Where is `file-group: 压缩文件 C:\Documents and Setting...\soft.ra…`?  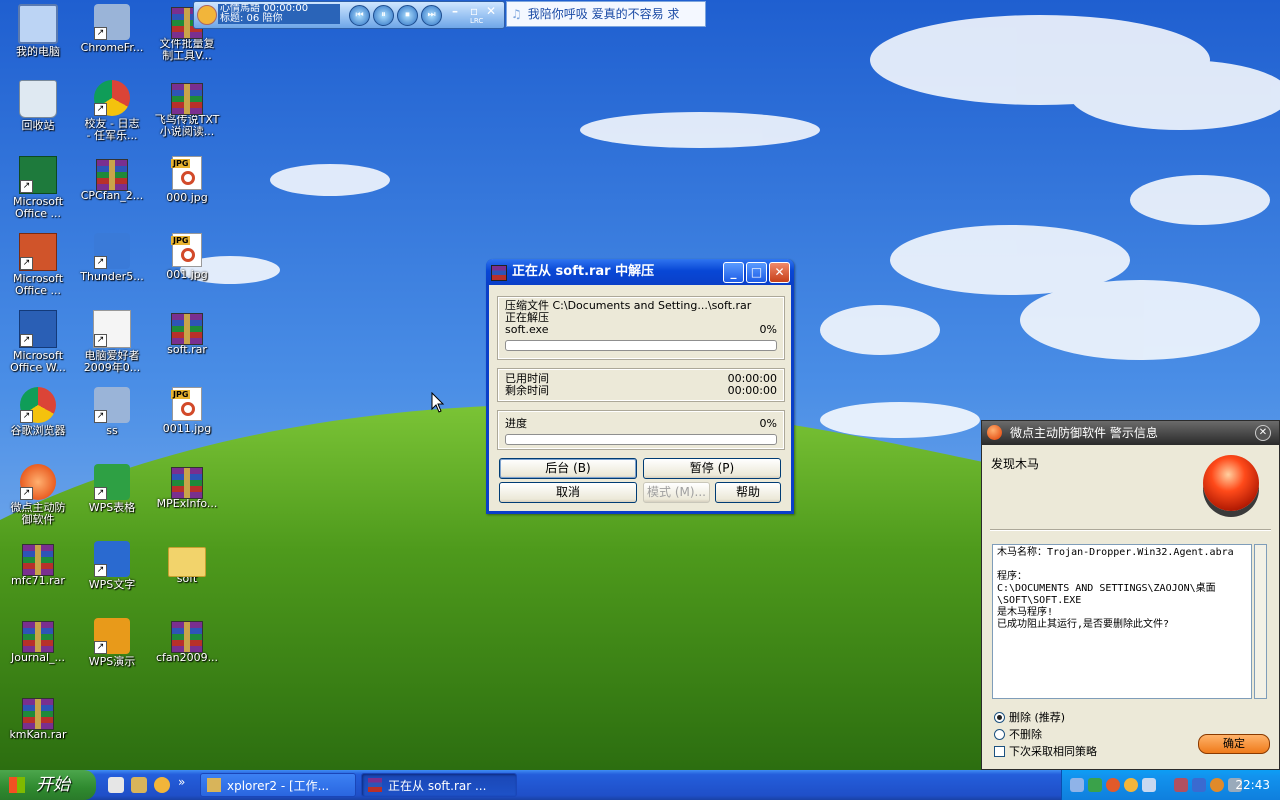
file-group: 压缩文件 C:\Documents and Setting...\soft.ra… is located at coordinates (641, 328).